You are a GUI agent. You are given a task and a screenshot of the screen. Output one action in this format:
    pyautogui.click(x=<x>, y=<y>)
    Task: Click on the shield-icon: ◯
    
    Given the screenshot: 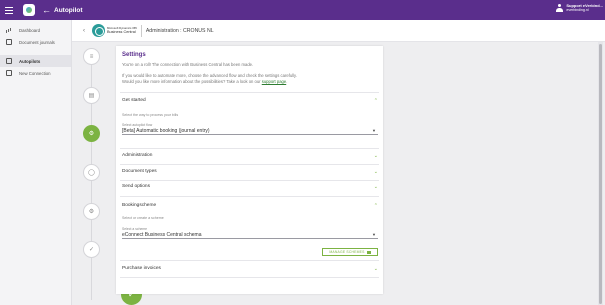 What is the action you would take?
    pyautogui.click(x=91, y=172)
    